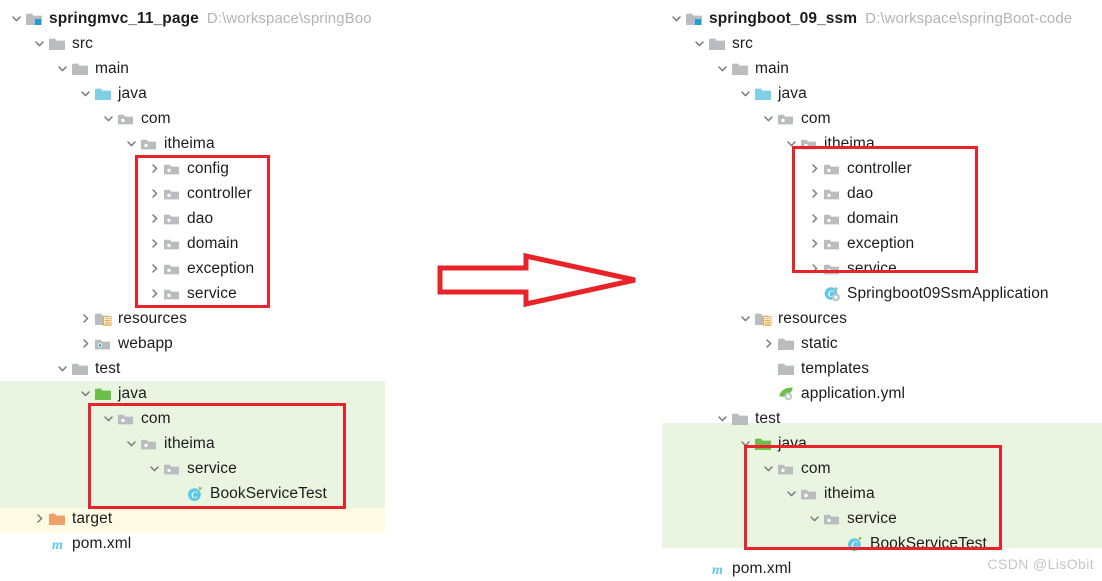  What do you see at coordinates (215, 543) in the screenshot?
I see `tree-row: m pom.xml` at bounding box center [215, 543].